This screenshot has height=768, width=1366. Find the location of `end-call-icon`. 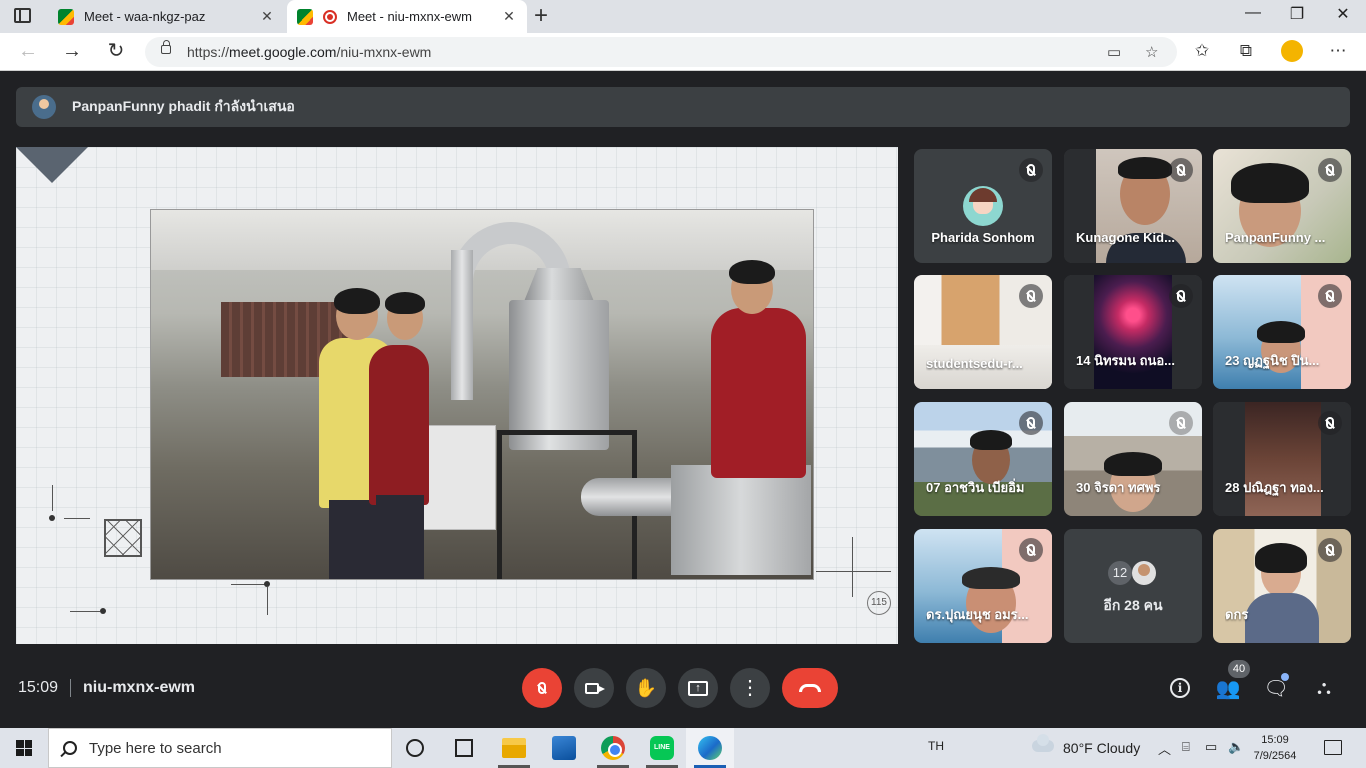

end-call-icon is located at coordinates (810, 688).